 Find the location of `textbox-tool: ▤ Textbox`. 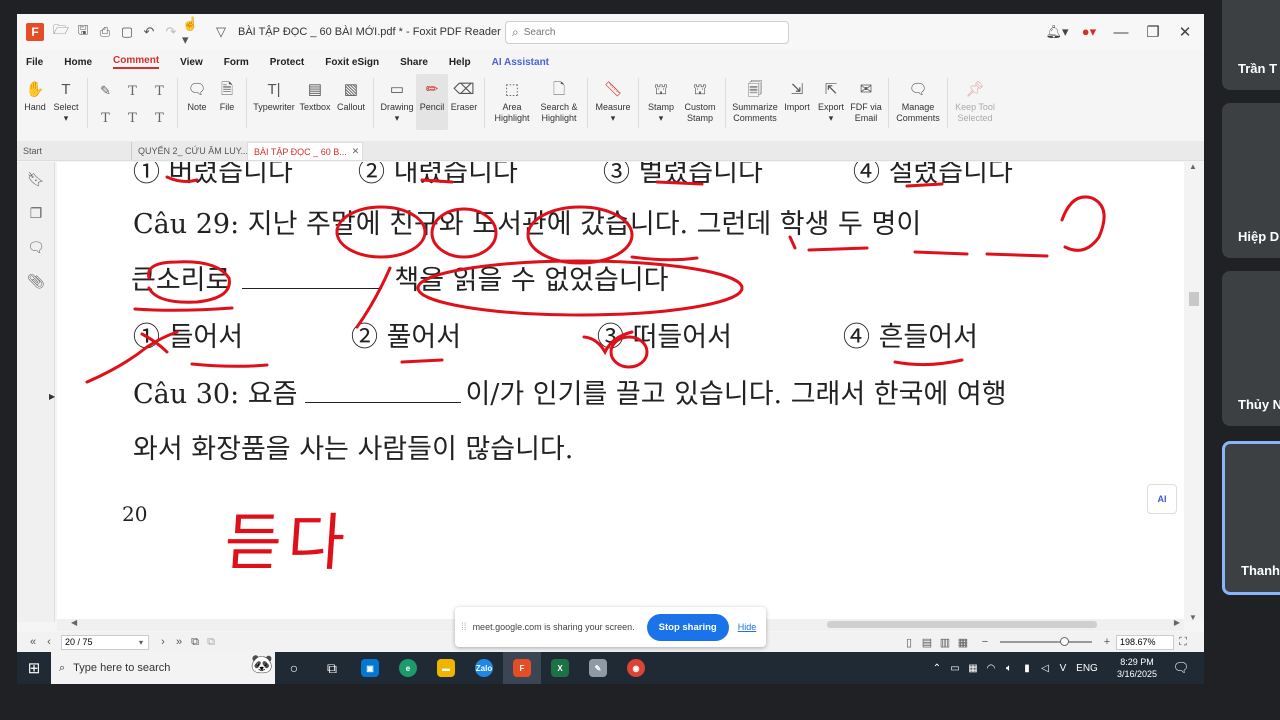

textbox-tool: ▤ Textbox is located at coordinates (315, 93).